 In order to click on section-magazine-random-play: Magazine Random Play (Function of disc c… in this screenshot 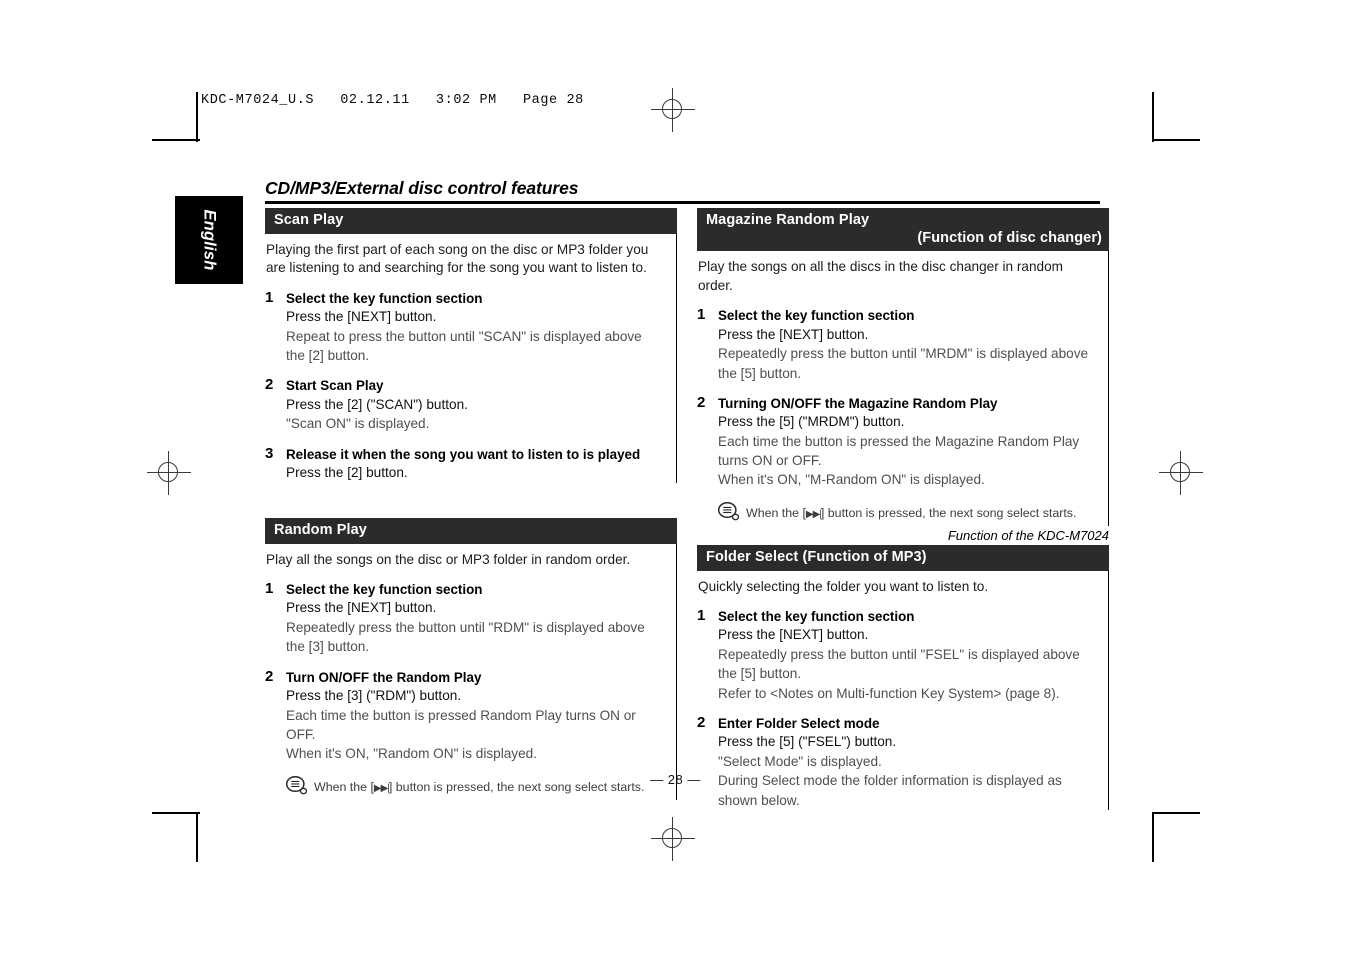, I will do `click(903, 367)`.